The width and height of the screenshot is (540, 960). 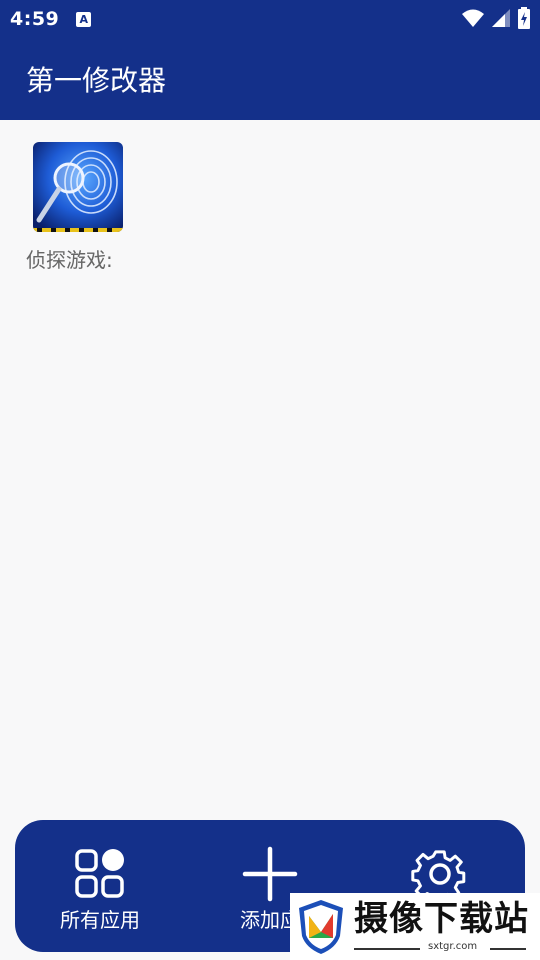 What do you see at coordinates (473, 18) in the screenshot?
I see `wifi-icon` at bounding box center [473, 18].